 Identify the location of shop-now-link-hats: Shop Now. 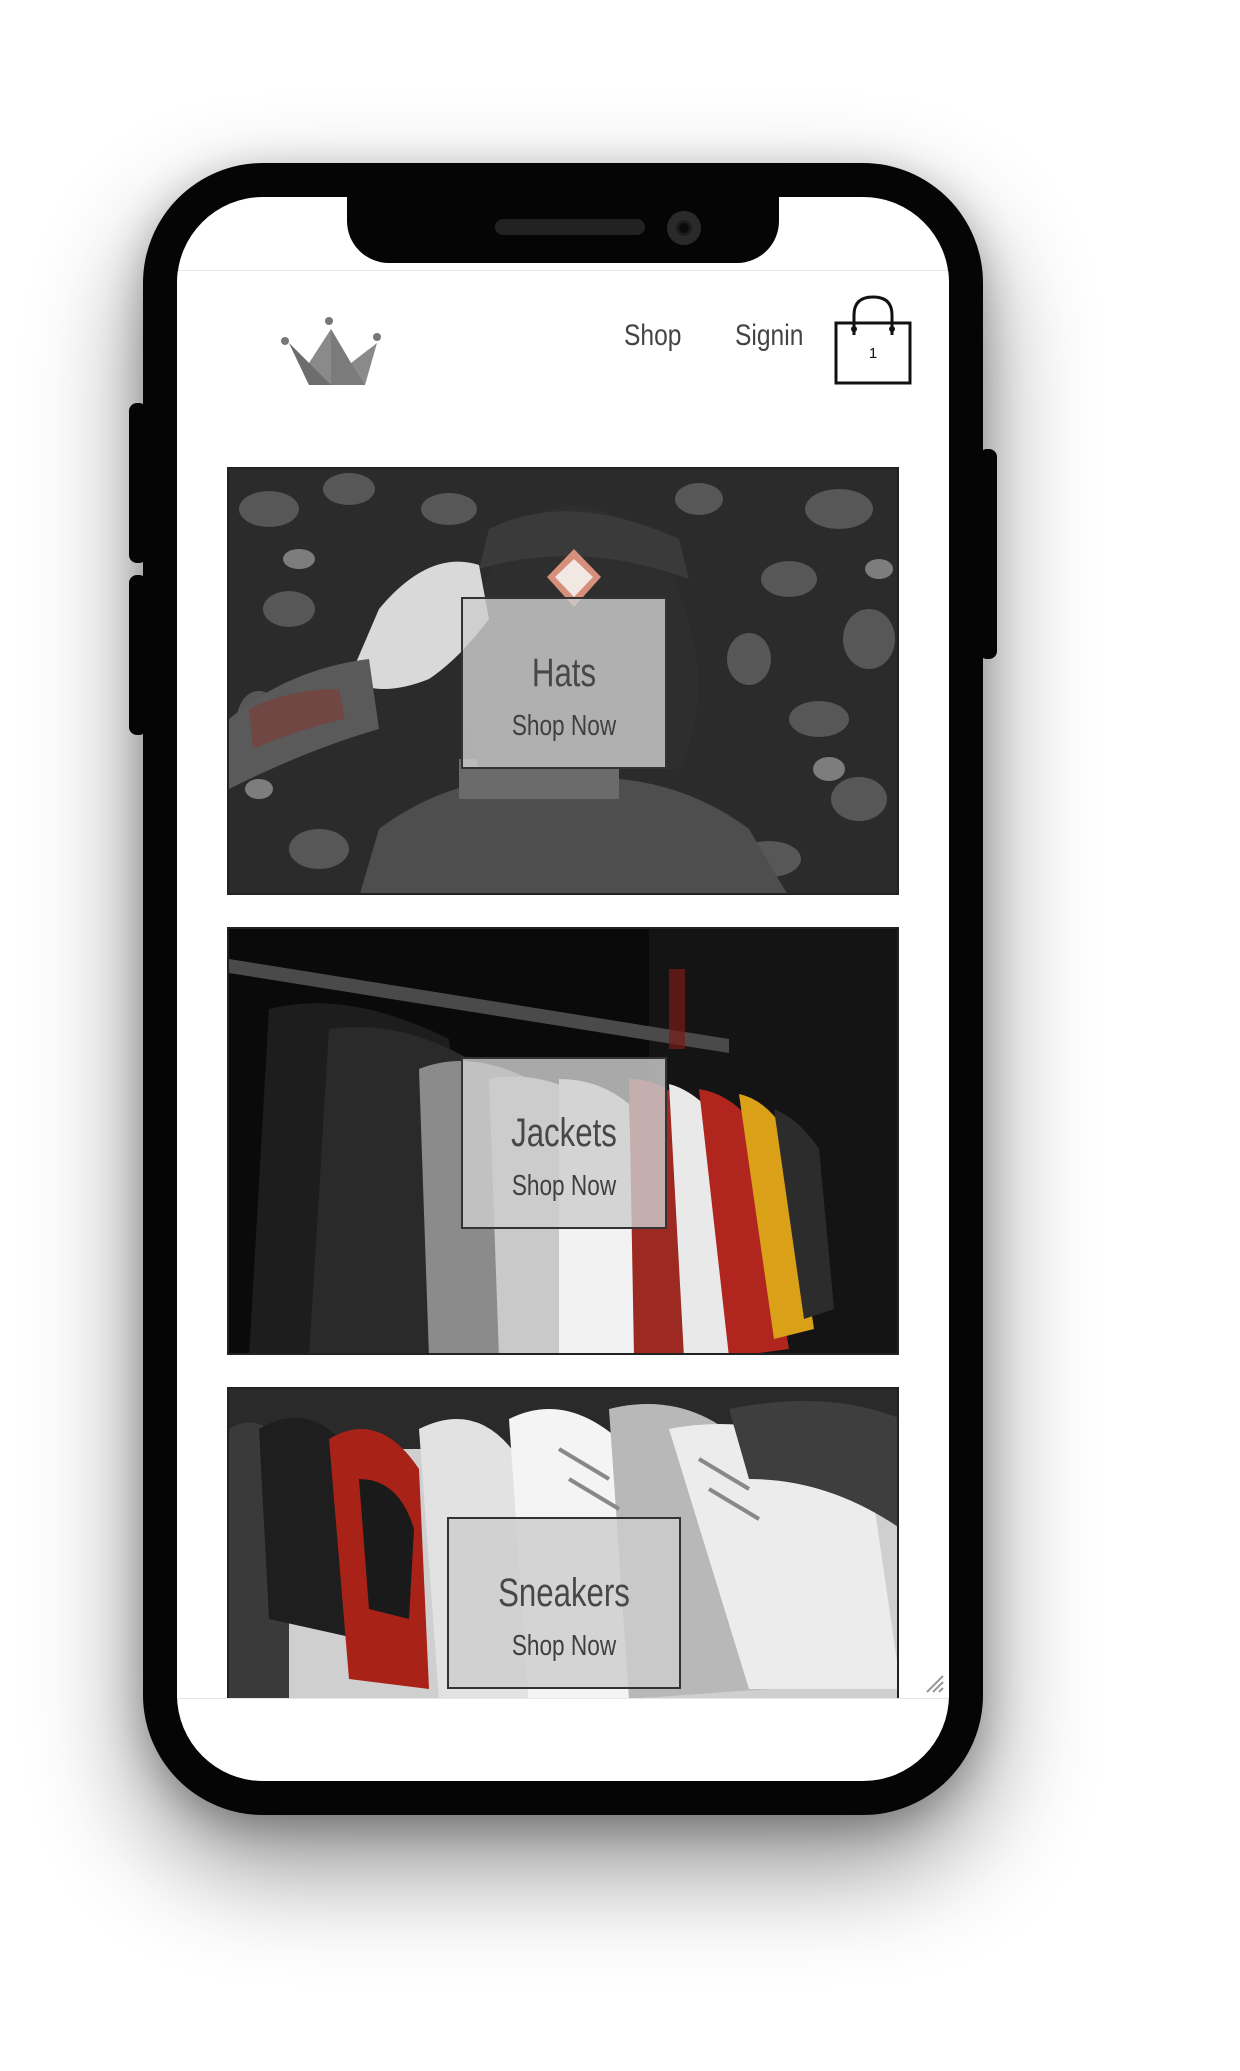
(564, 726).